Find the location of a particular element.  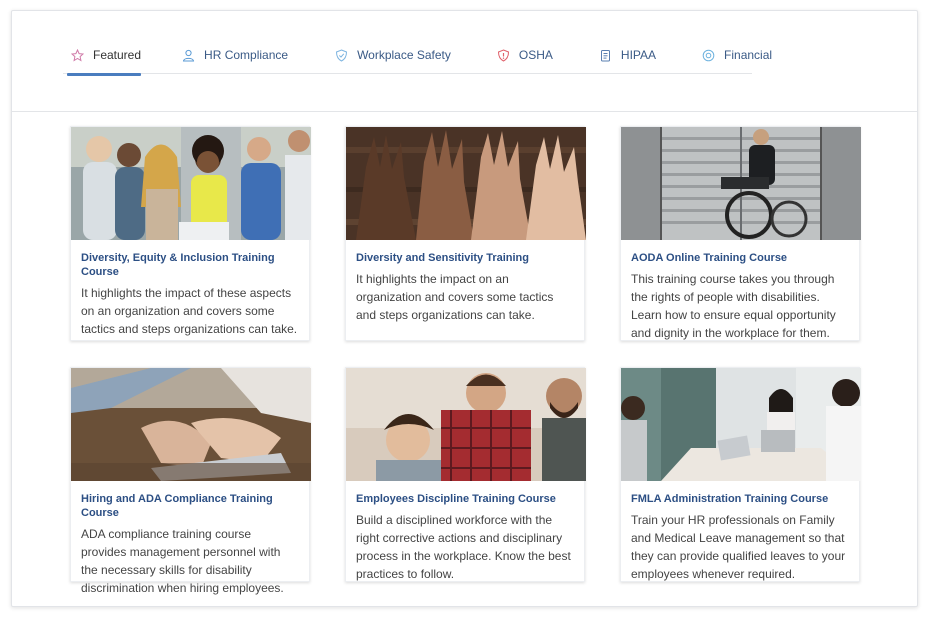

divider is located at coordinates (464, 111).